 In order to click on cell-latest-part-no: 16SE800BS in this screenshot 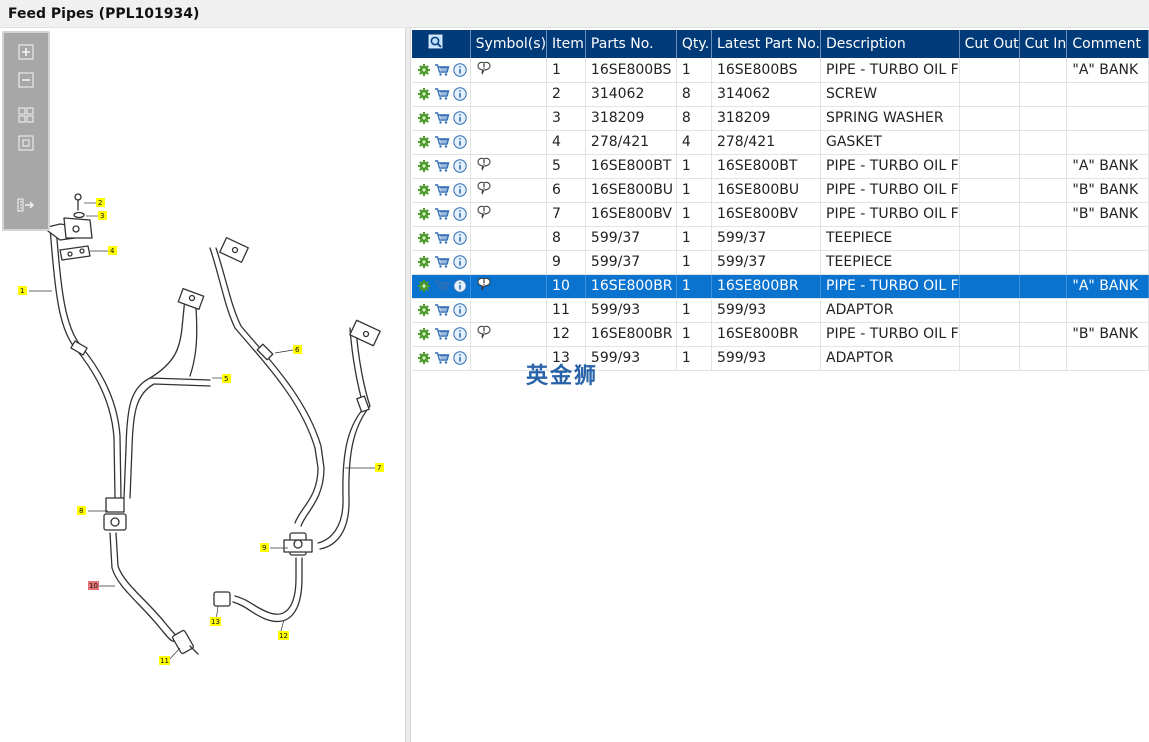, I will do `click(766, 70)`.